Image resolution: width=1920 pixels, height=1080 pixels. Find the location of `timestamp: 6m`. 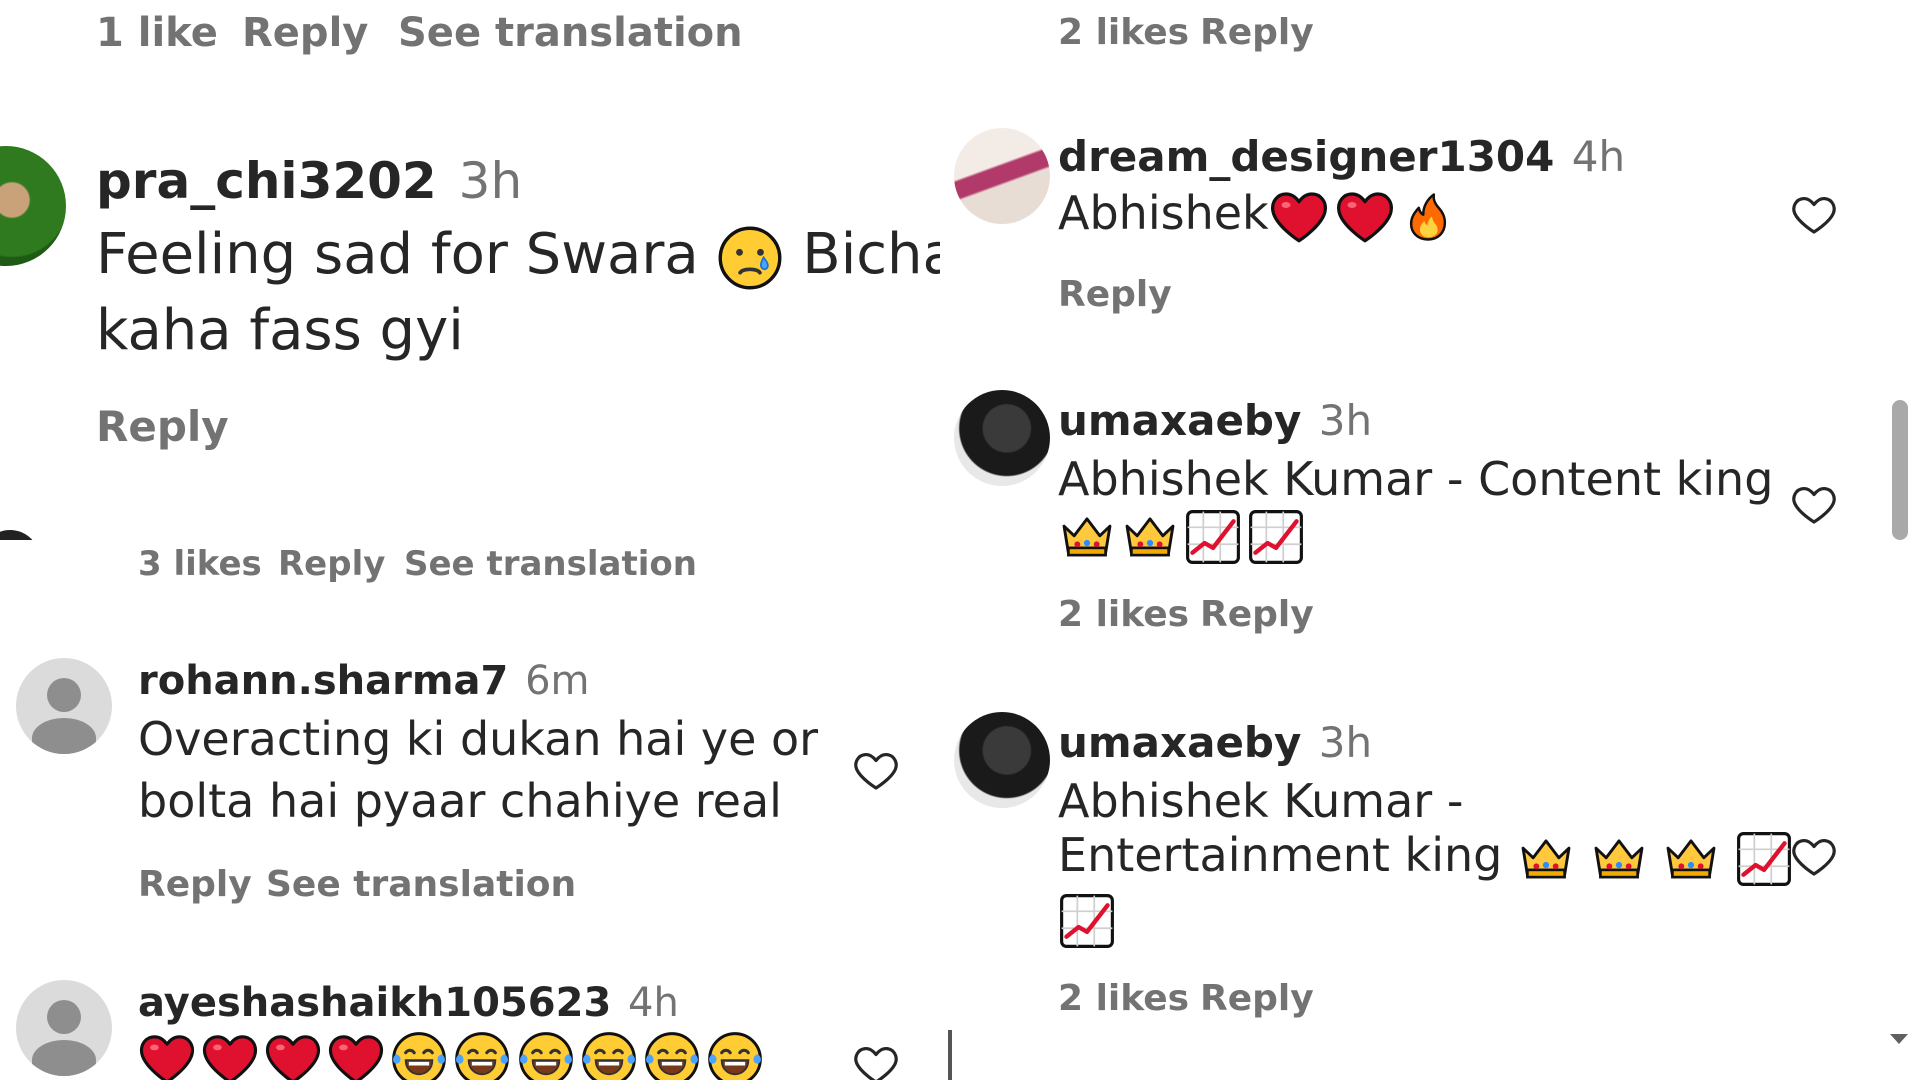

timestamp: 6m is located at coordinates (557, 681).